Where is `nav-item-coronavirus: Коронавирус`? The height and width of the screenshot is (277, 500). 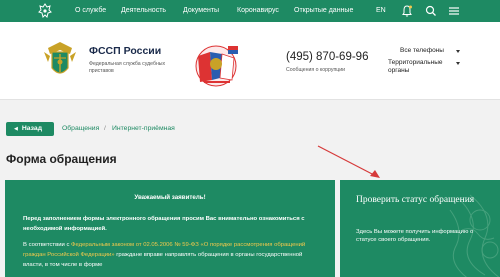 nav-item-coronavirus: Коронавирус is located at coordinates (258, 11).